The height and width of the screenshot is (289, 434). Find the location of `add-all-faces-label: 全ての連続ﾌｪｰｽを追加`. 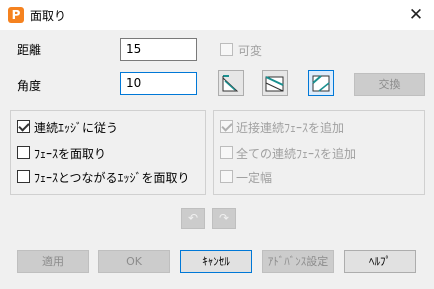

add-all-faces-label: 全ての連続ﾌｪｰｽを追加 is located at coordinates (296, 154).